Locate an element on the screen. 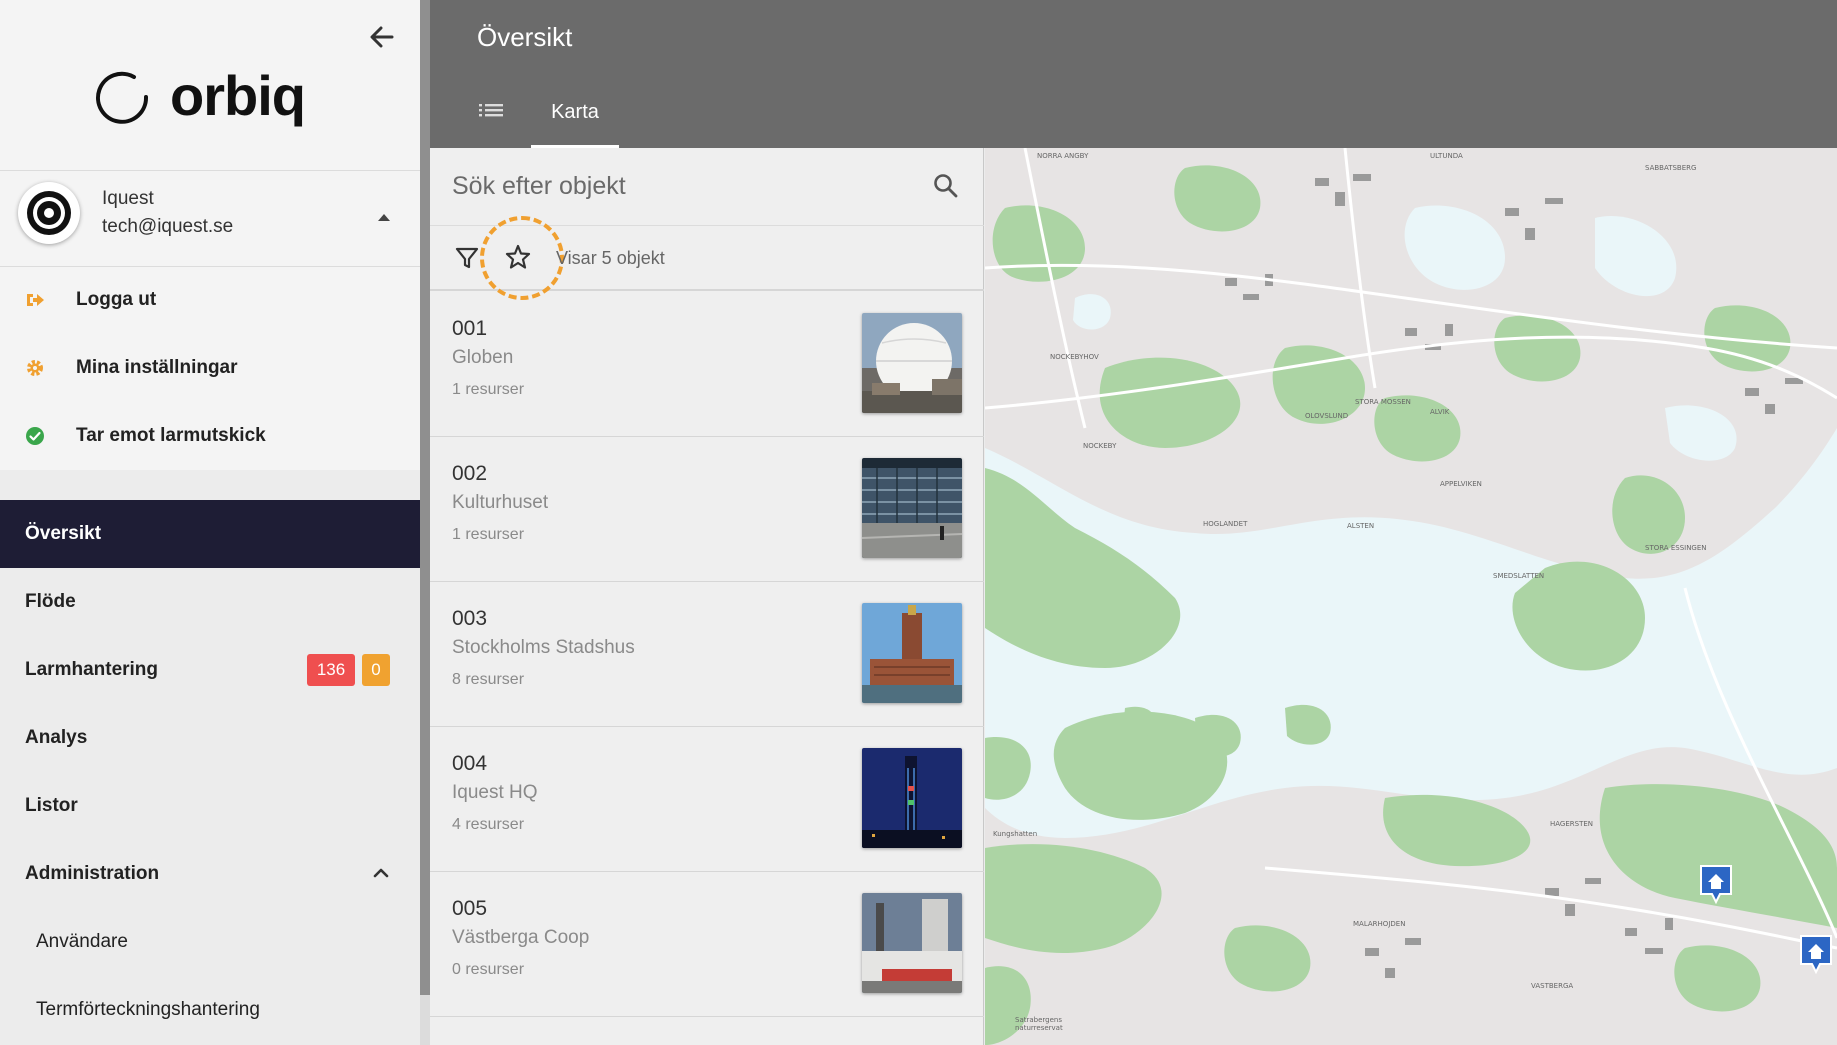  logo-mark-icon is located at coordinates (122, 97).